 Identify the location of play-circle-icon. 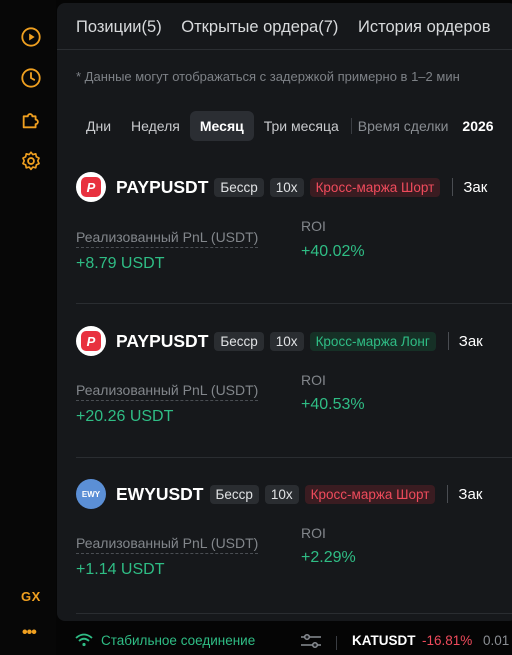
(31, 37).